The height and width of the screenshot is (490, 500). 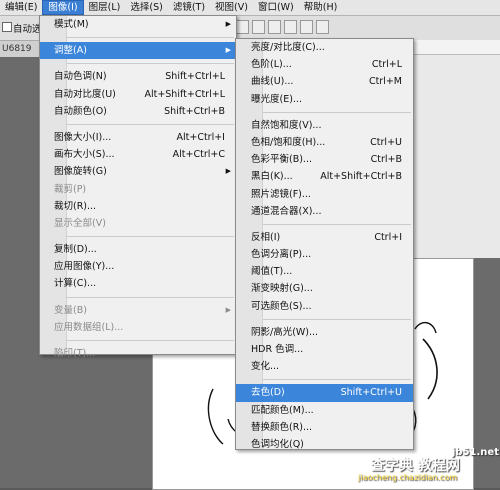 I want to click on menu-item: 变量(B) ▶, so click(x=138, y=310).